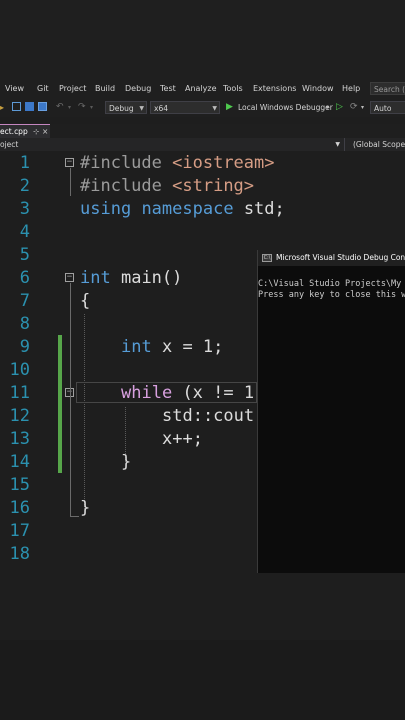 This screenshot has height=720, width=405. I want to click on code-line-9: int x = 1;, so click(172, 347).